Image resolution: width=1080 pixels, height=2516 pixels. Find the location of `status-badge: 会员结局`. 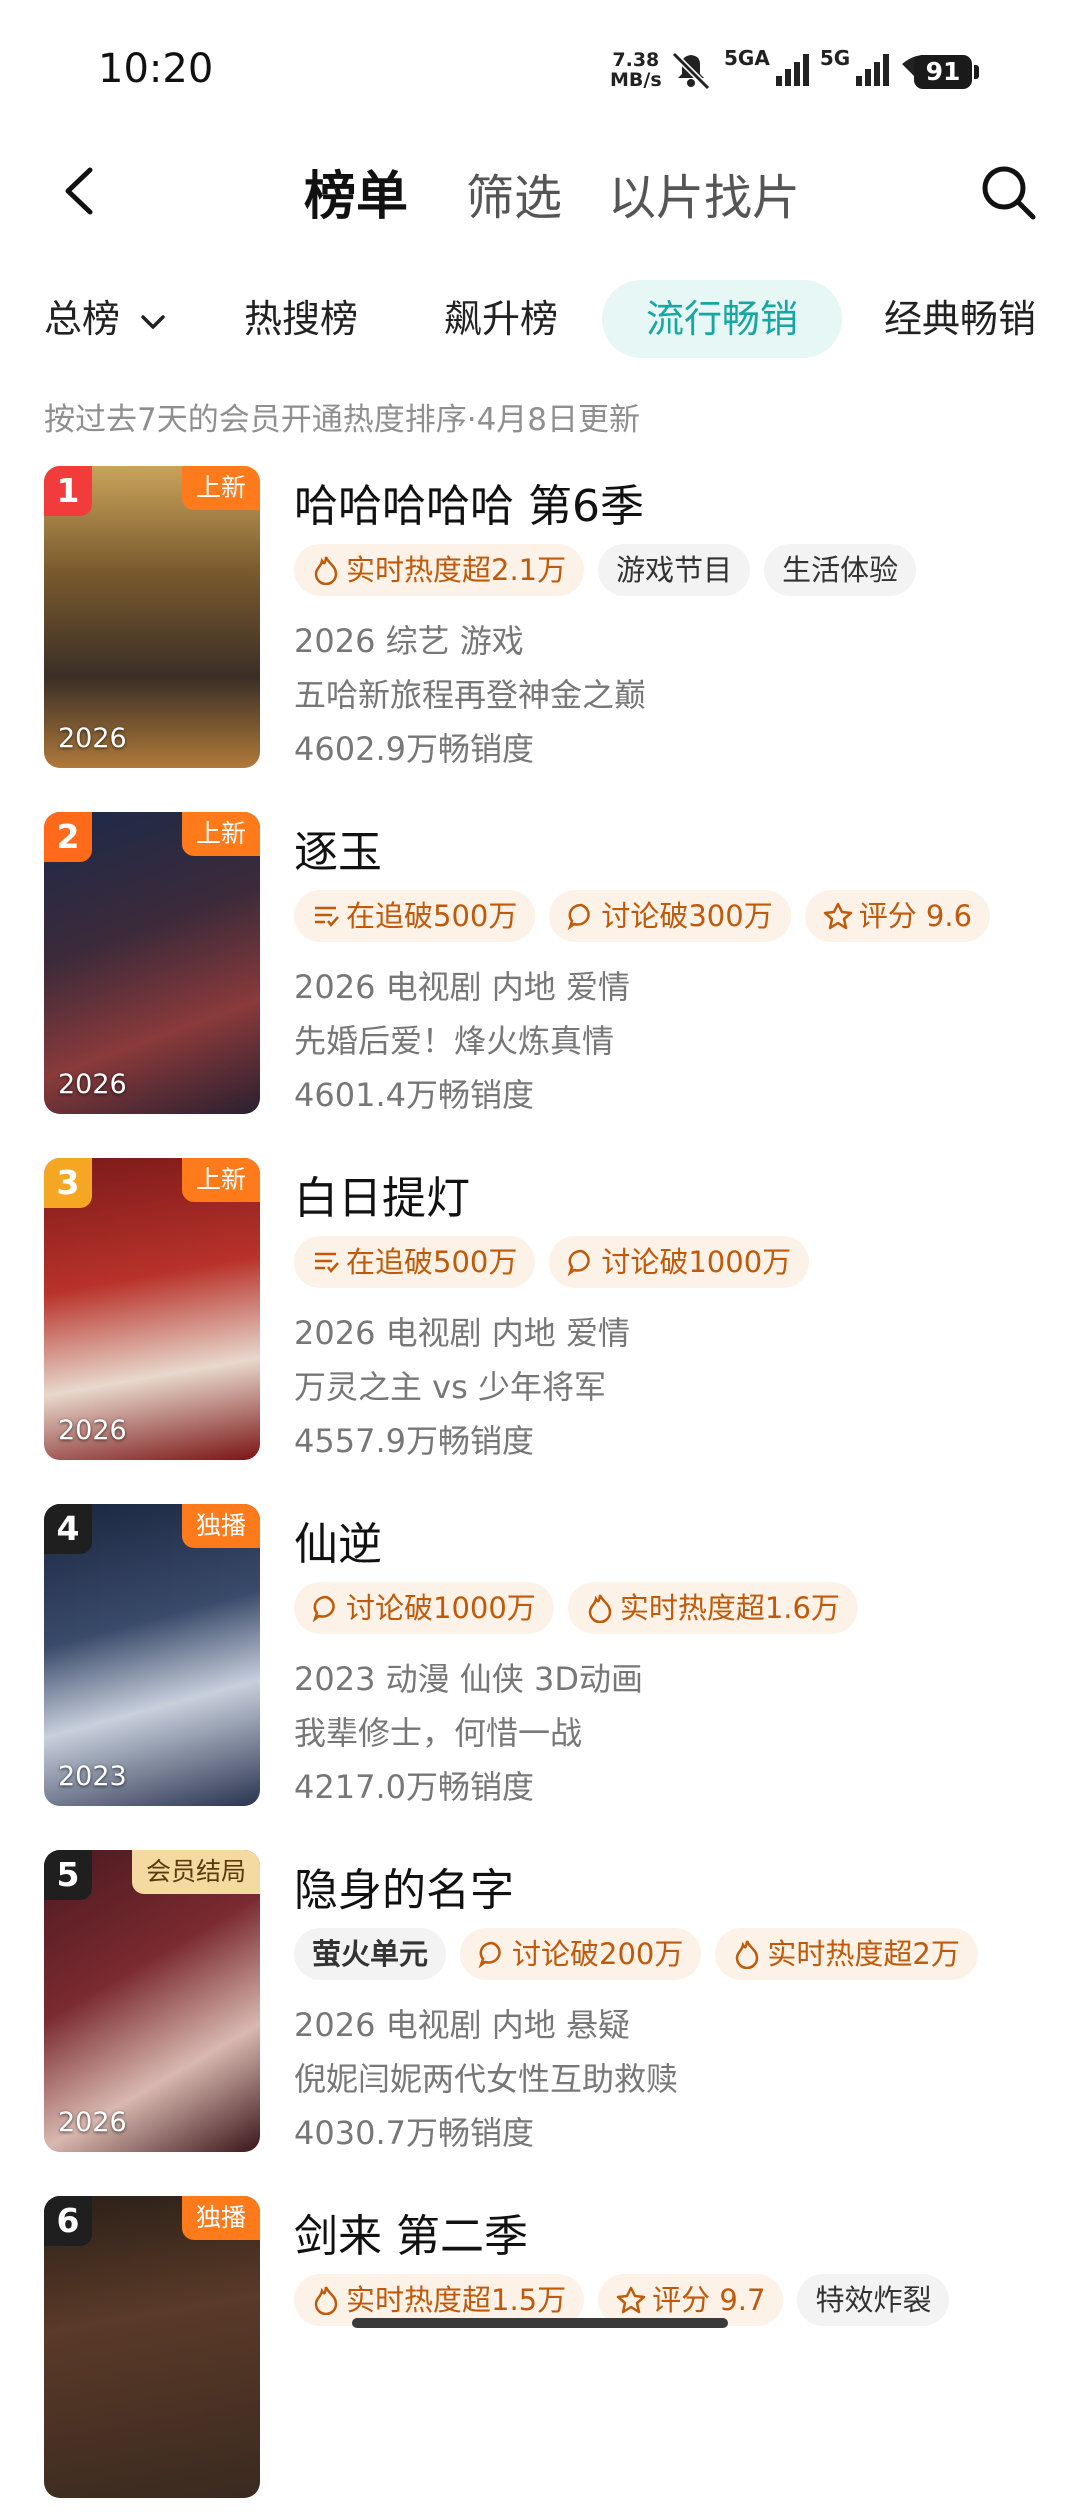

status-badge: 会员结局 is located at coordinates (195, 1872).